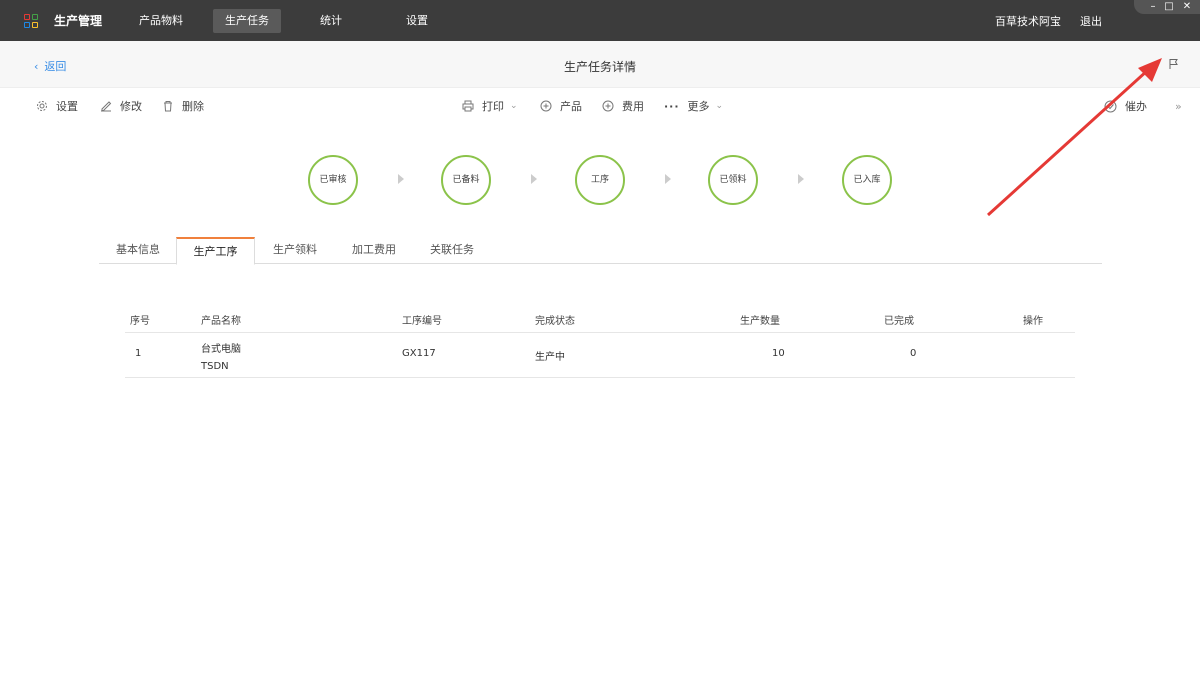 This screenshot has width=1200, height=675. Describe the element at coordinates (913, 353) in the screenshot. I see `cell-completed: 0` at that location.